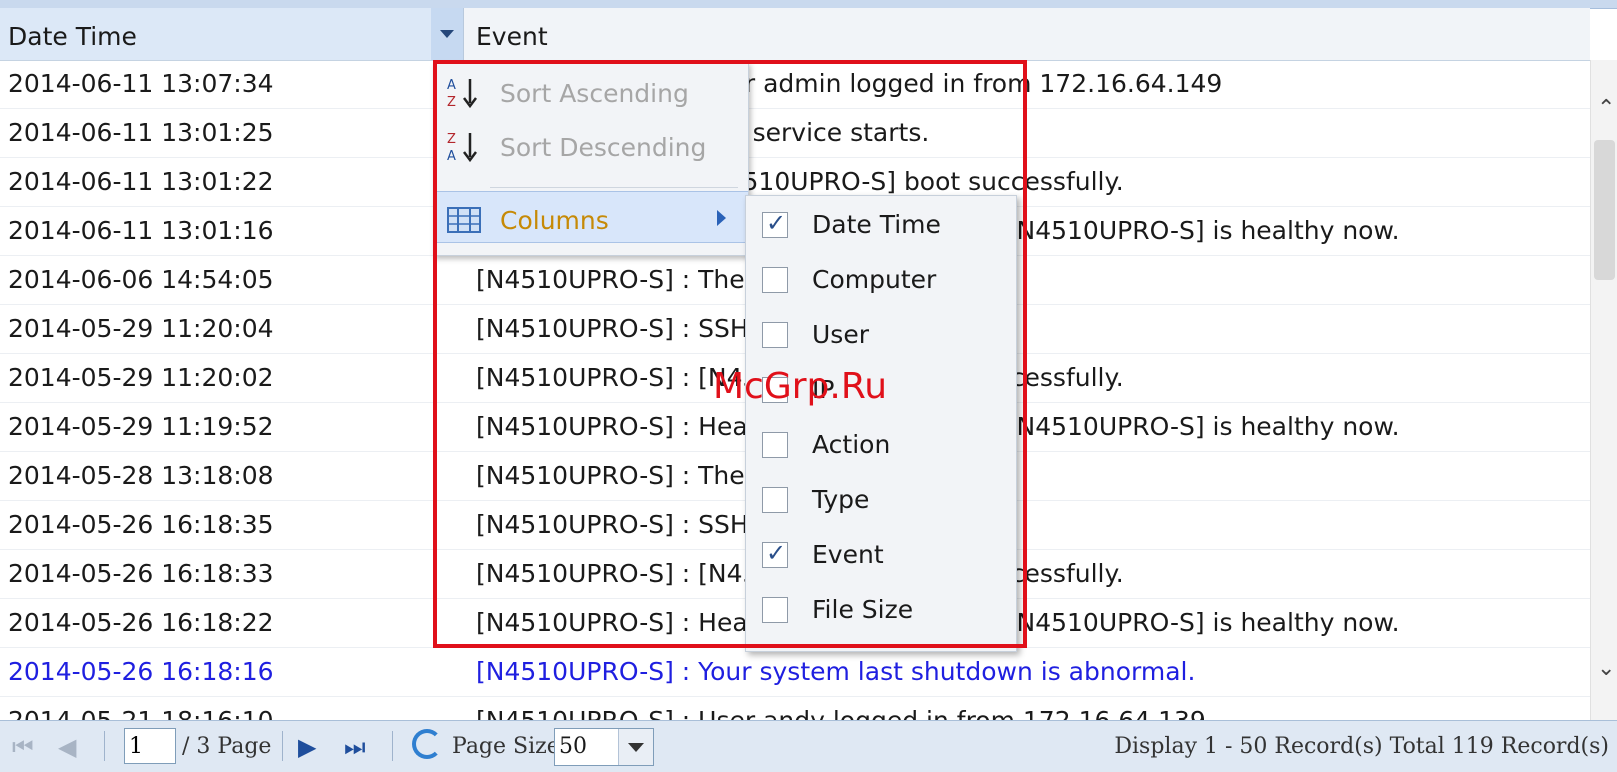 The image size is (1617, 772). What do you see at coordinates (594, 93) in the screenshot?
I see `menu-item-label: Sort Ascending` at bounding box center [594, 93].